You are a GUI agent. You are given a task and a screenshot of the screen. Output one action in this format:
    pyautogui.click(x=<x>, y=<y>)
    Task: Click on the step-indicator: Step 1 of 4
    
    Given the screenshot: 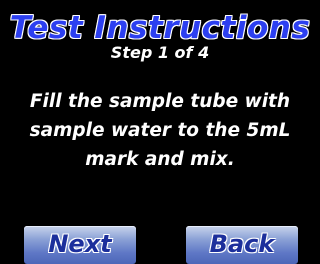 What is the action you would take?
    pyautogui.click(x=160, y=52)
    